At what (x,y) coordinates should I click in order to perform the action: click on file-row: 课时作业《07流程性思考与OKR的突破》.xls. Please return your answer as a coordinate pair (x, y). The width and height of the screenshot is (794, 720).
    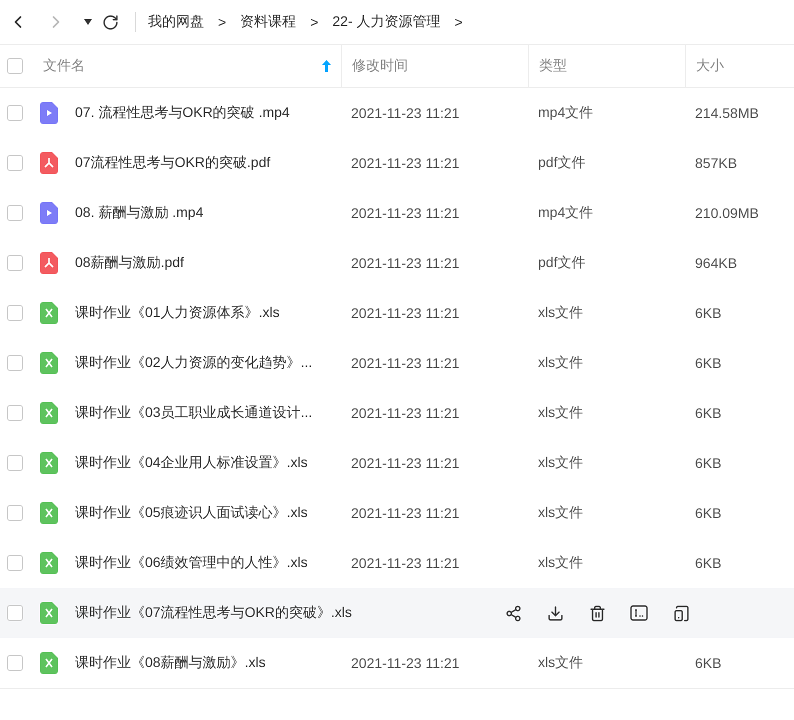
    Looking at the image, I should click on (397, 613).